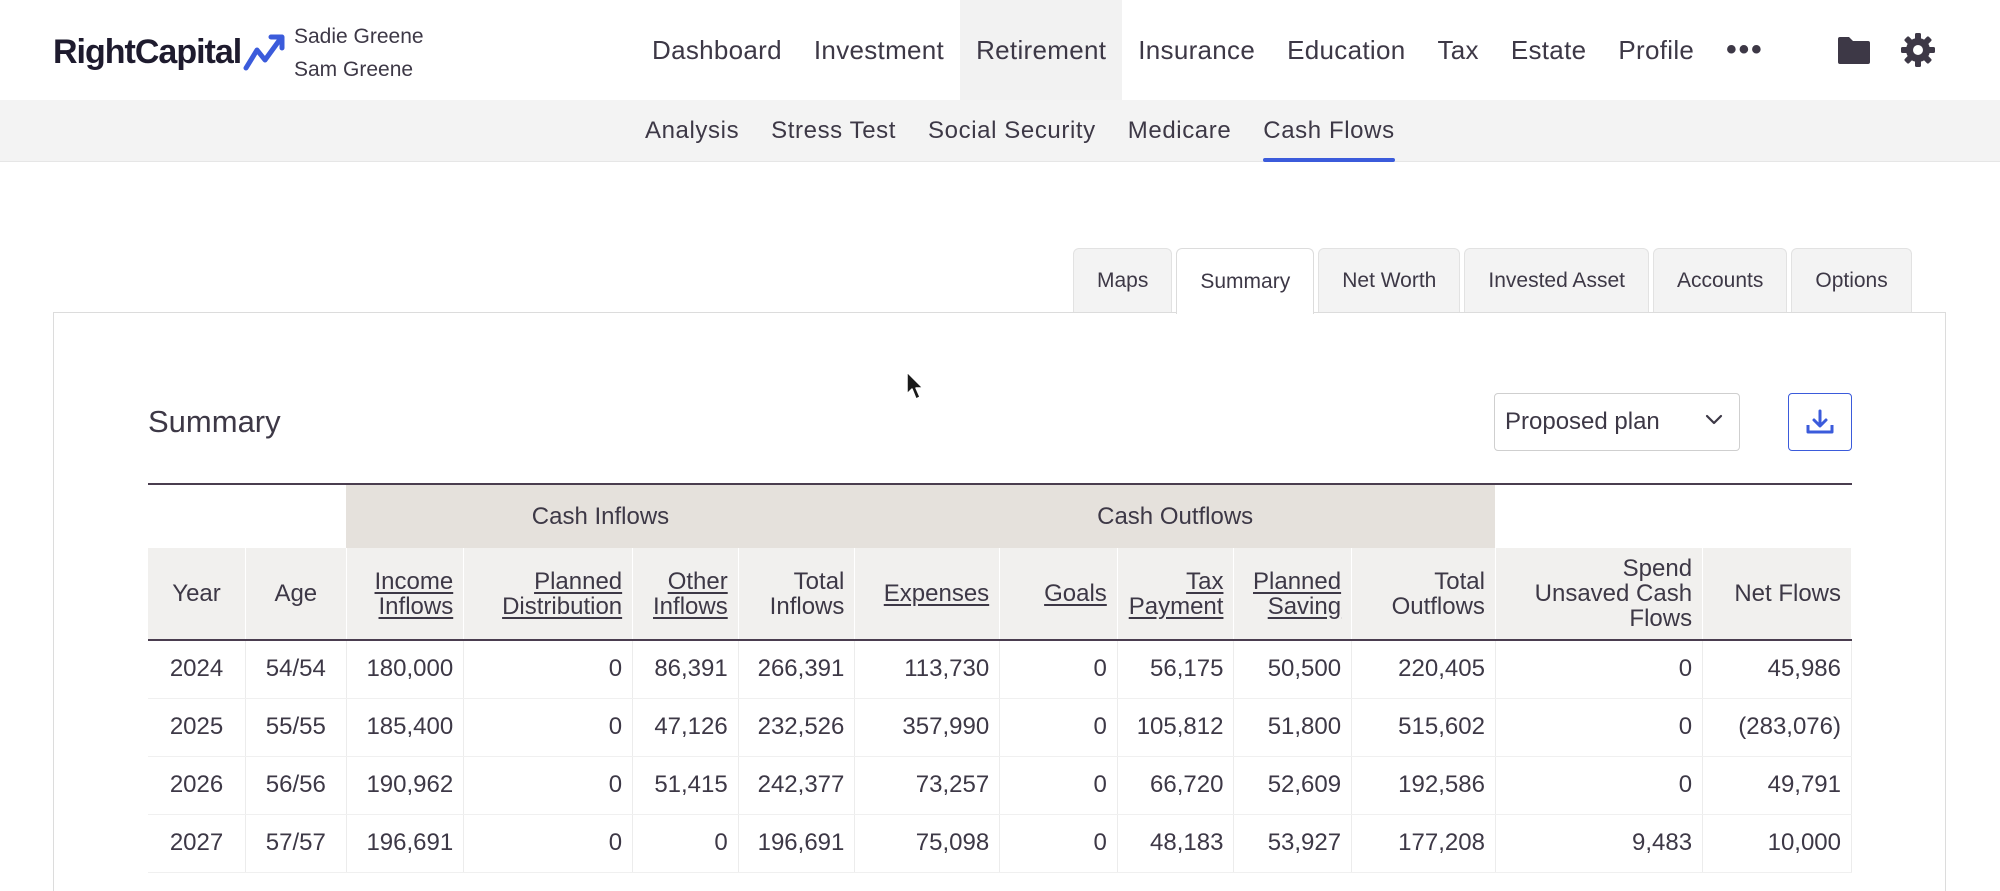  I want to click on client-names: Sadie Greene Sam Greene, so click(359, 53).